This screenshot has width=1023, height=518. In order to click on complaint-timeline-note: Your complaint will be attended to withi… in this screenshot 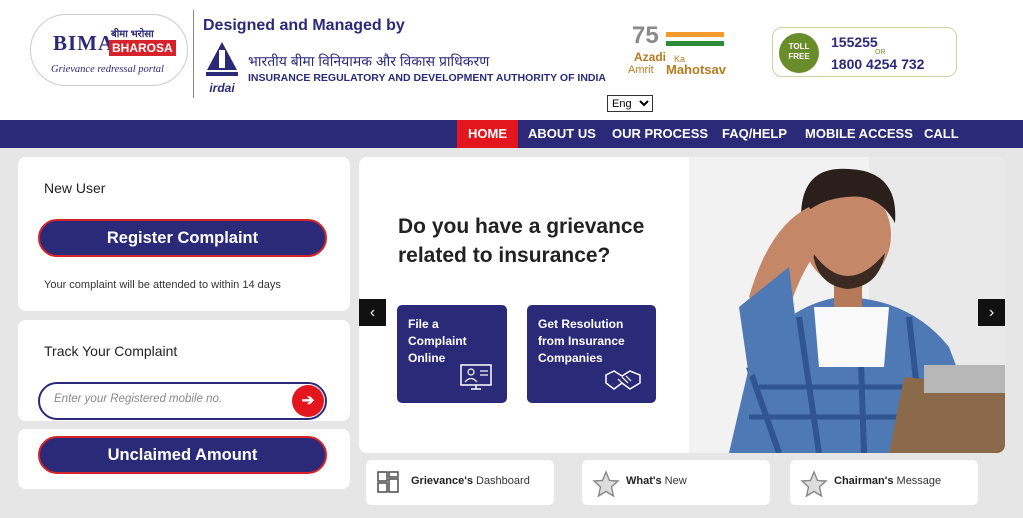, I will do `click(162, 285)`.